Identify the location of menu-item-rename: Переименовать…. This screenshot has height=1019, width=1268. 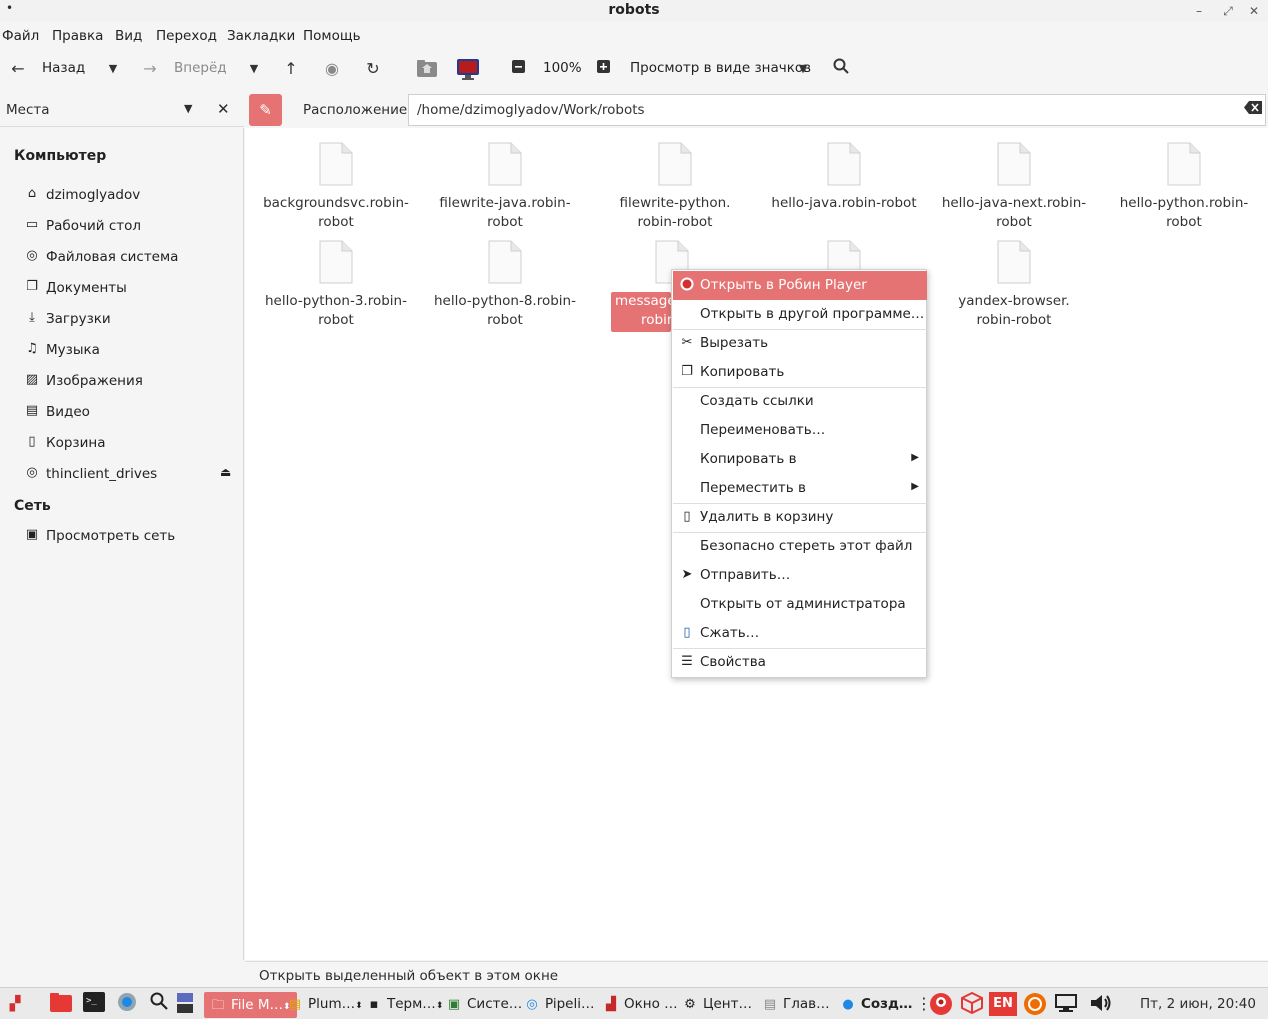
(800, 430).